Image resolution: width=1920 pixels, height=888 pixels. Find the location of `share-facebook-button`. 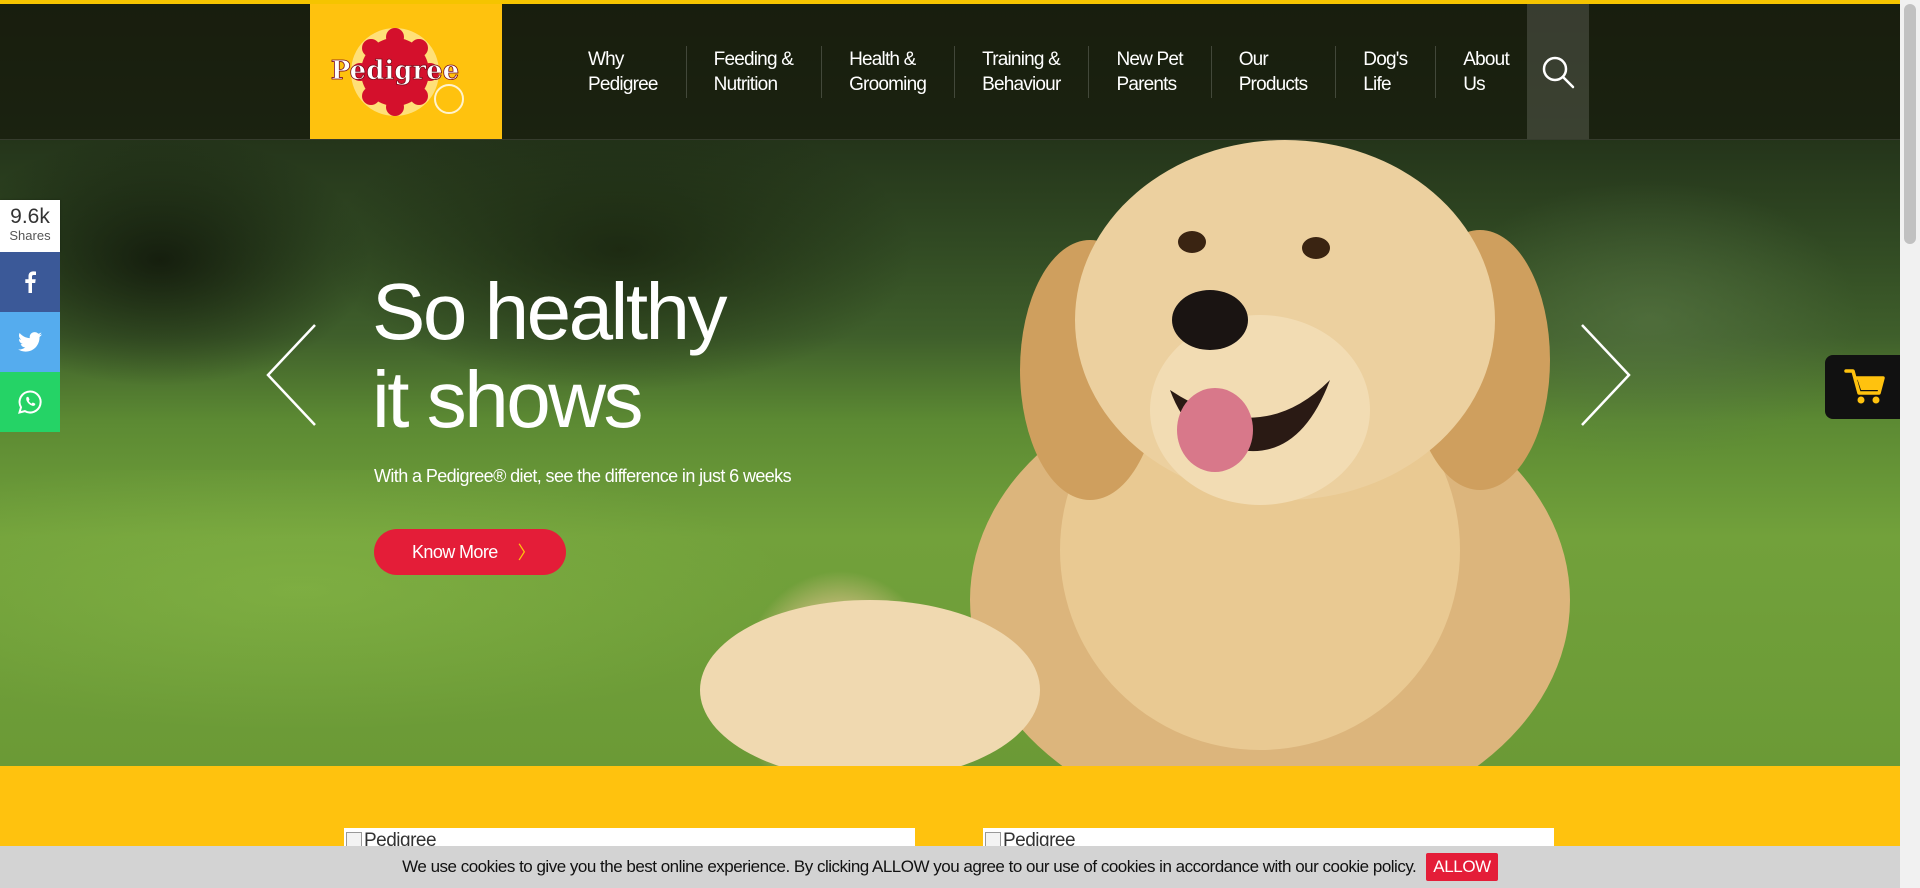

share-facebook-button is located at coordinates (30, 282).